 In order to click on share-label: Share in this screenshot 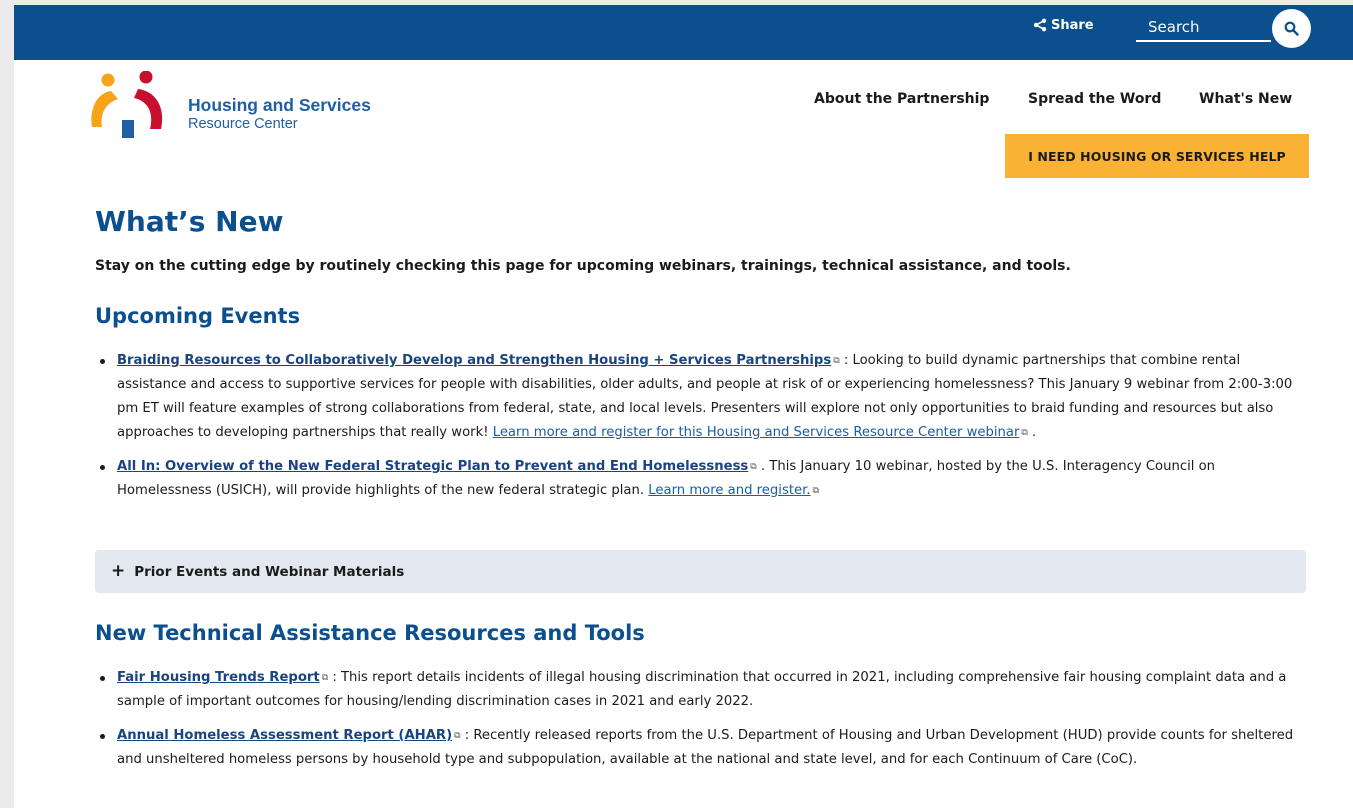, I will do `click(1072, 25)`.